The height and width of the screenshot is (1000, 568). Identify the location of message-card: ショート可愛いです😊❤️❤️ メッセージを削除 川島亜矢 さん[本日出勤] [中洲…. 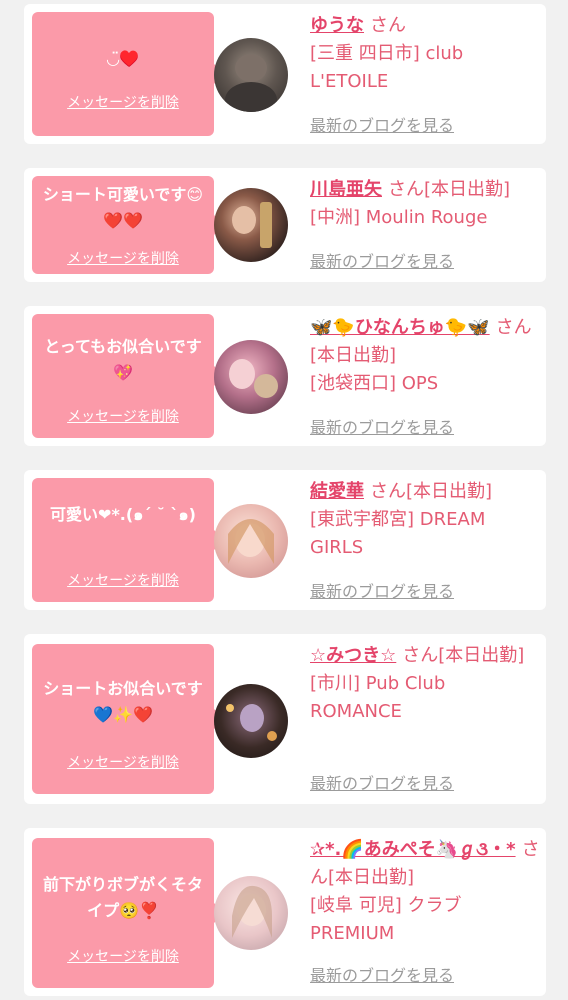
(285, 225).